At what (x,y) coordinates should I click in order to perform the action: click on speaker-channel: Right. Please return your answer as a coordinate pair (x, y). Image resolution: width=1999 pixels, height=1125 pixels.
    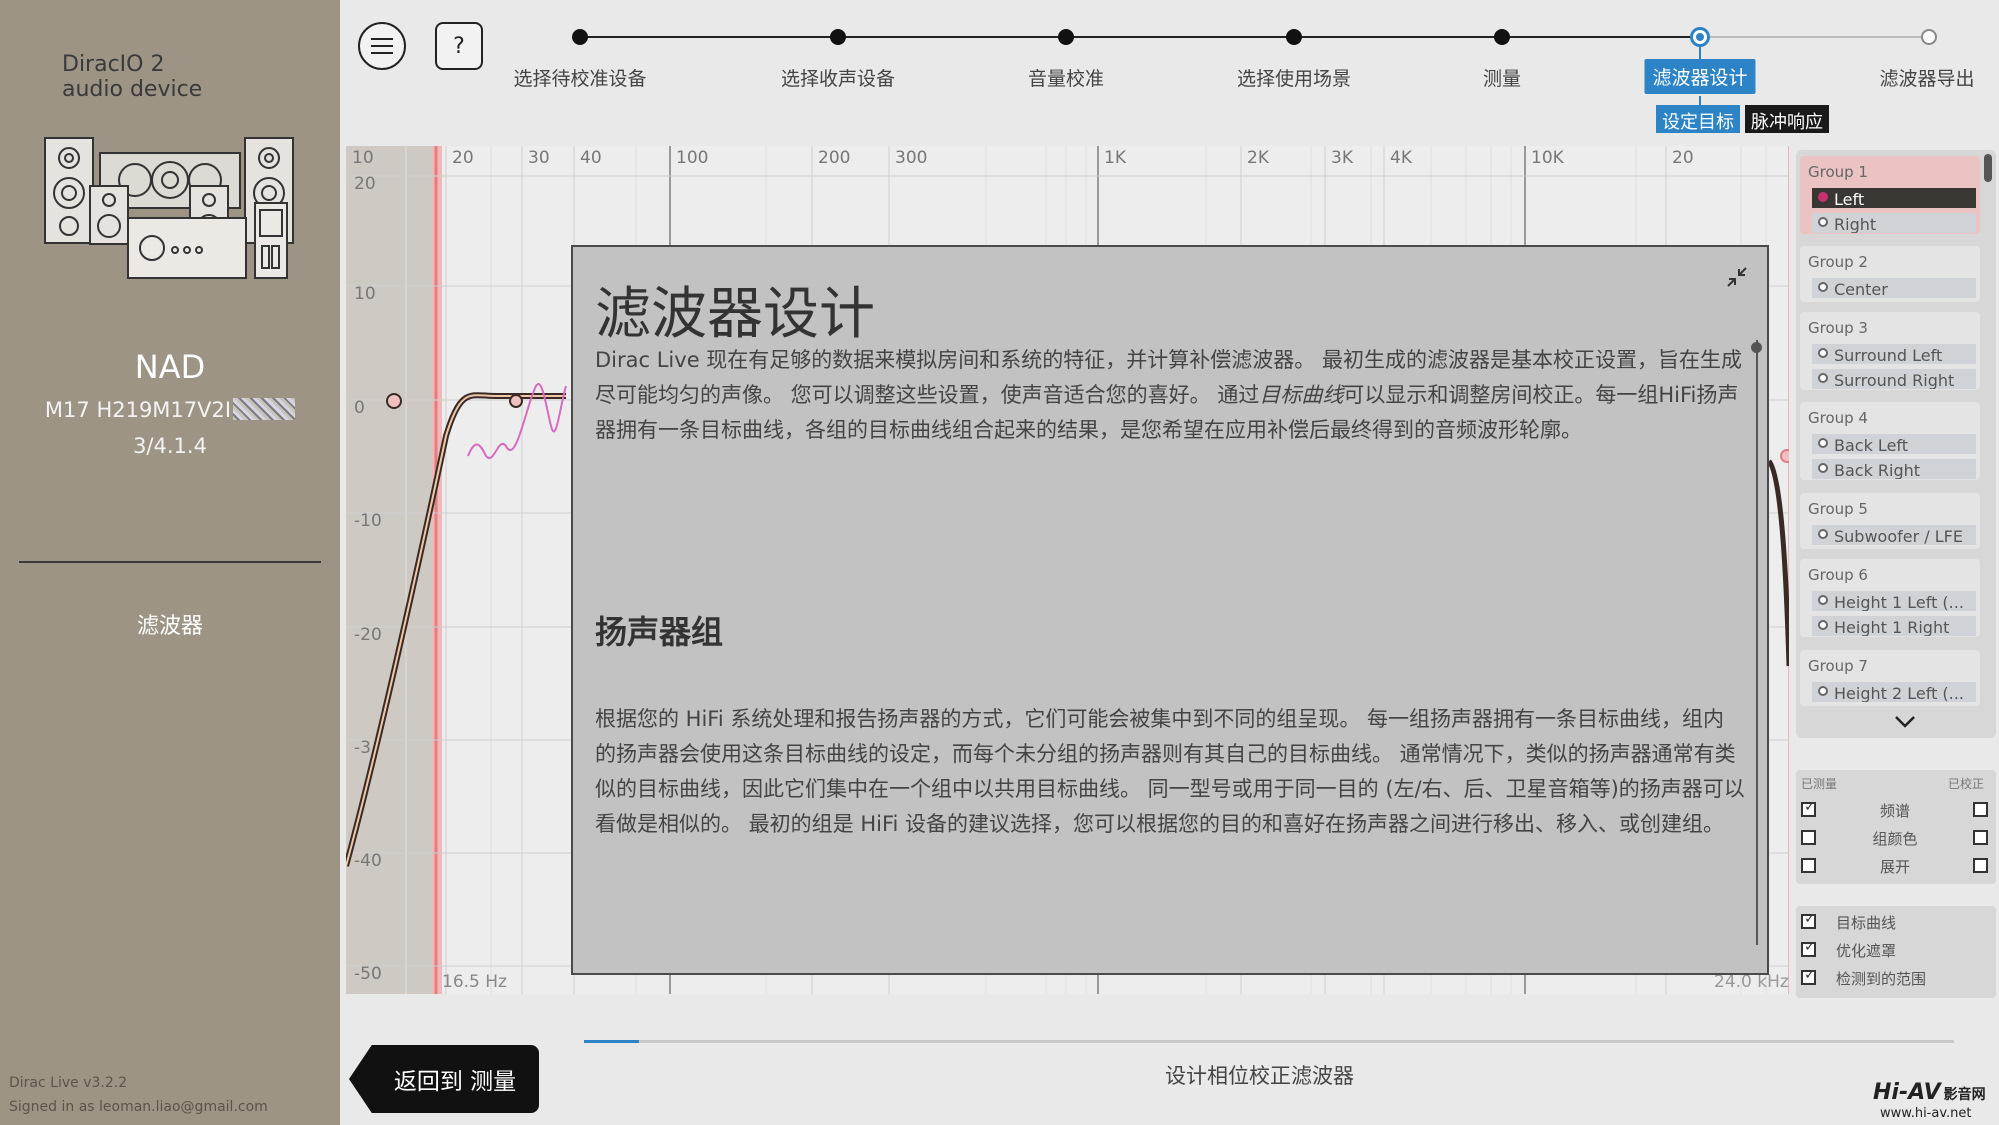
    Looking at the image, I should click on (1894, 223).